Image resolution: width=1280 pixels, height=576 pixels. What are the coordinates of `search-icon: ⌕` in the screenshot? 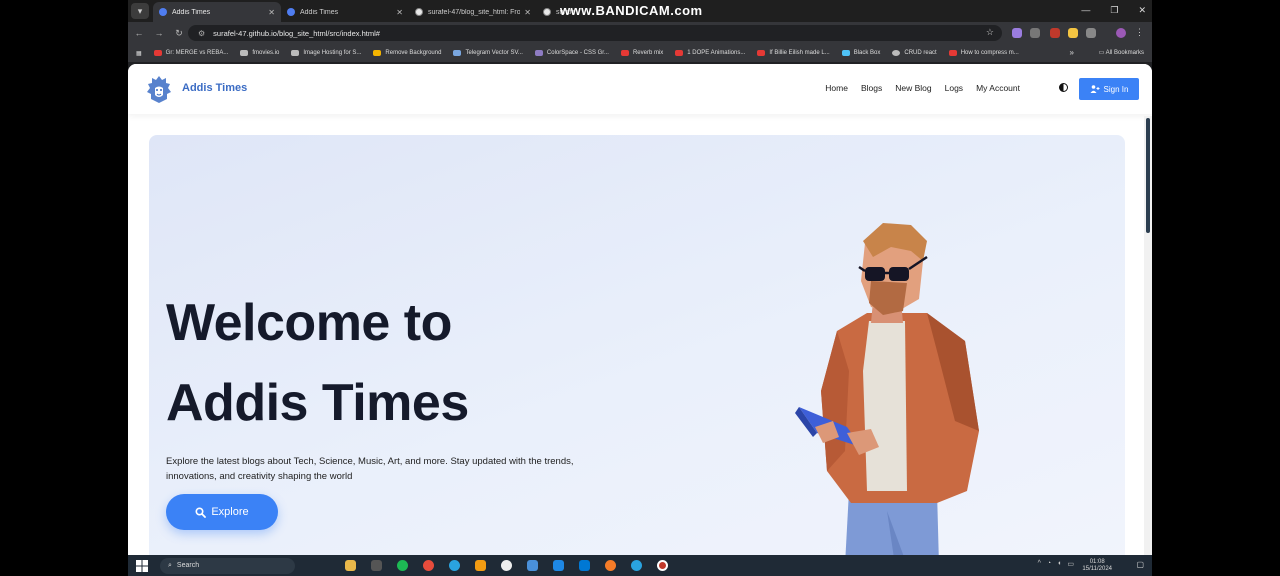 It's located at (170, 565).